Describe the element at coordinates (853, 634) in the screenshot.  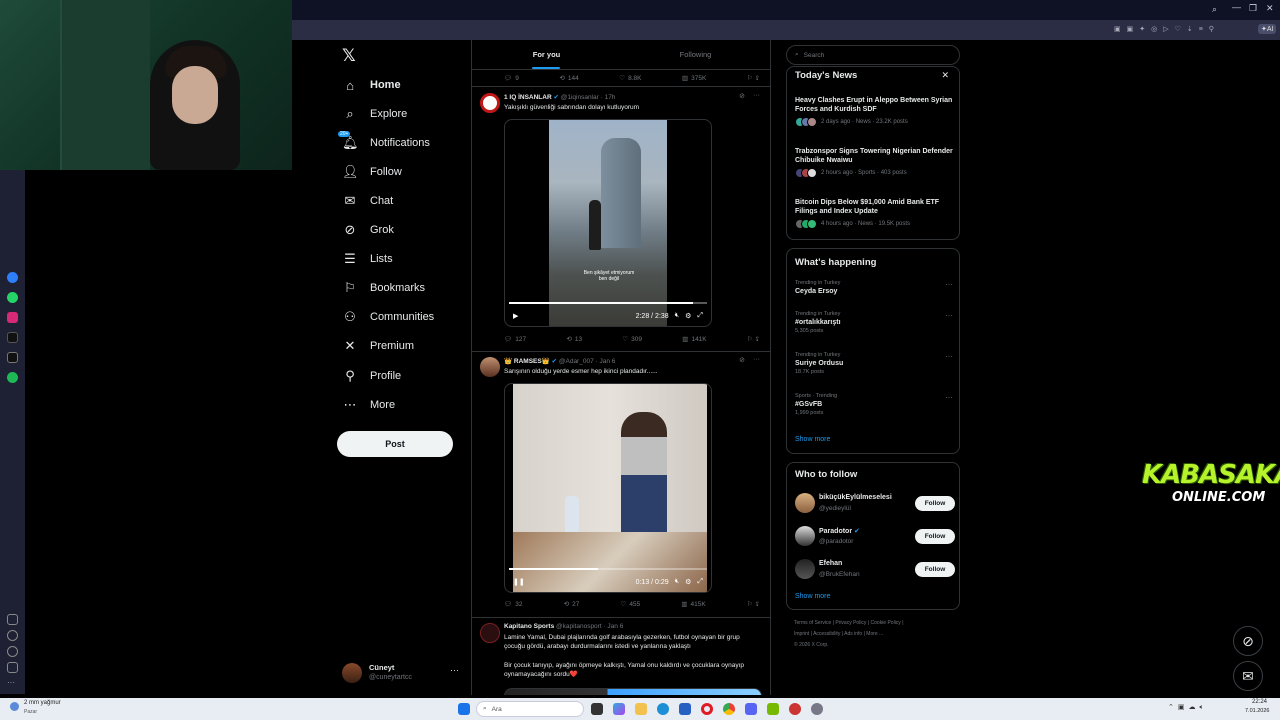
I see `footer-link: Ads info` at that location.